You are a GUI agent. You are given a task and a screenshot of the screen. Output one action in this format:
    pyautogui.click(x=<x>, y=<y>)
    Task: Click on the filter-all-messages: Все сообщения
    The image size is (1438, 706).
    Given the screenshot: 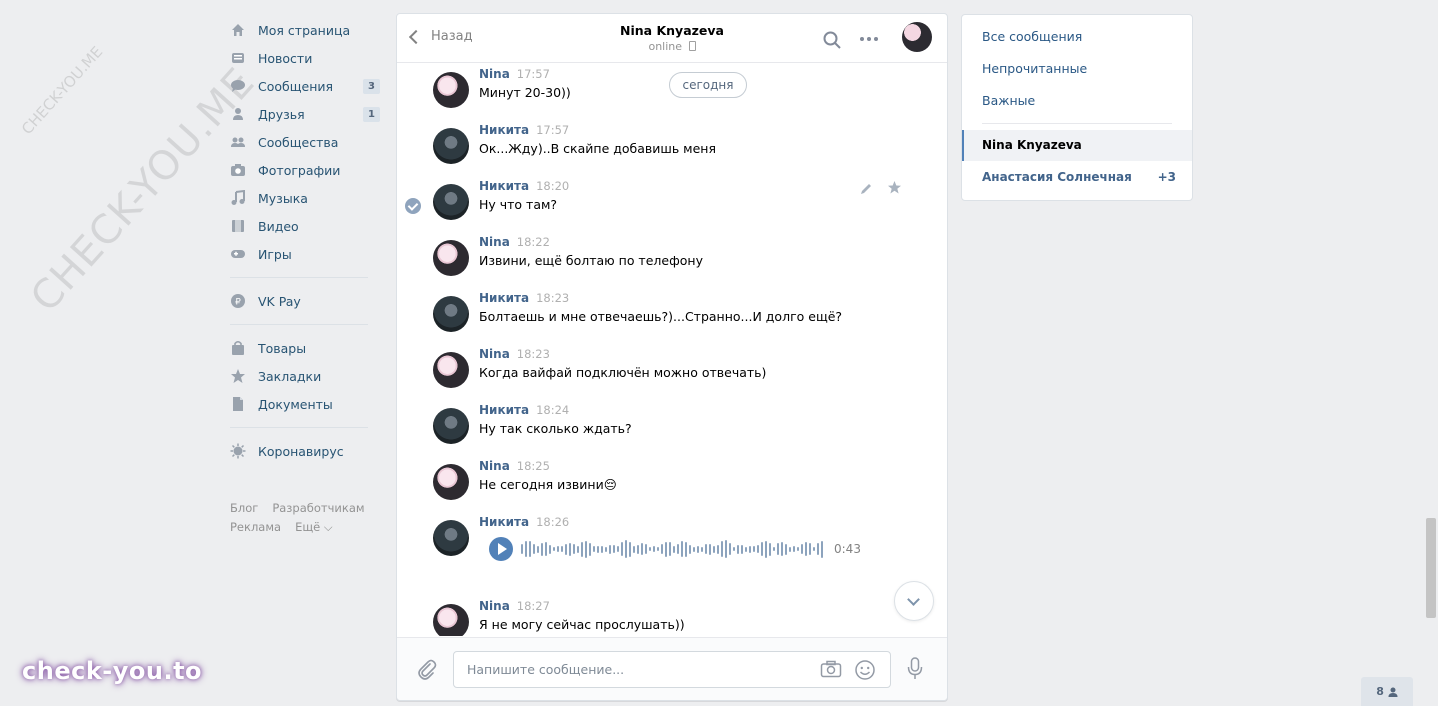 What is the action you would take?
    pyautogui.click(x=1032, y=36)
    